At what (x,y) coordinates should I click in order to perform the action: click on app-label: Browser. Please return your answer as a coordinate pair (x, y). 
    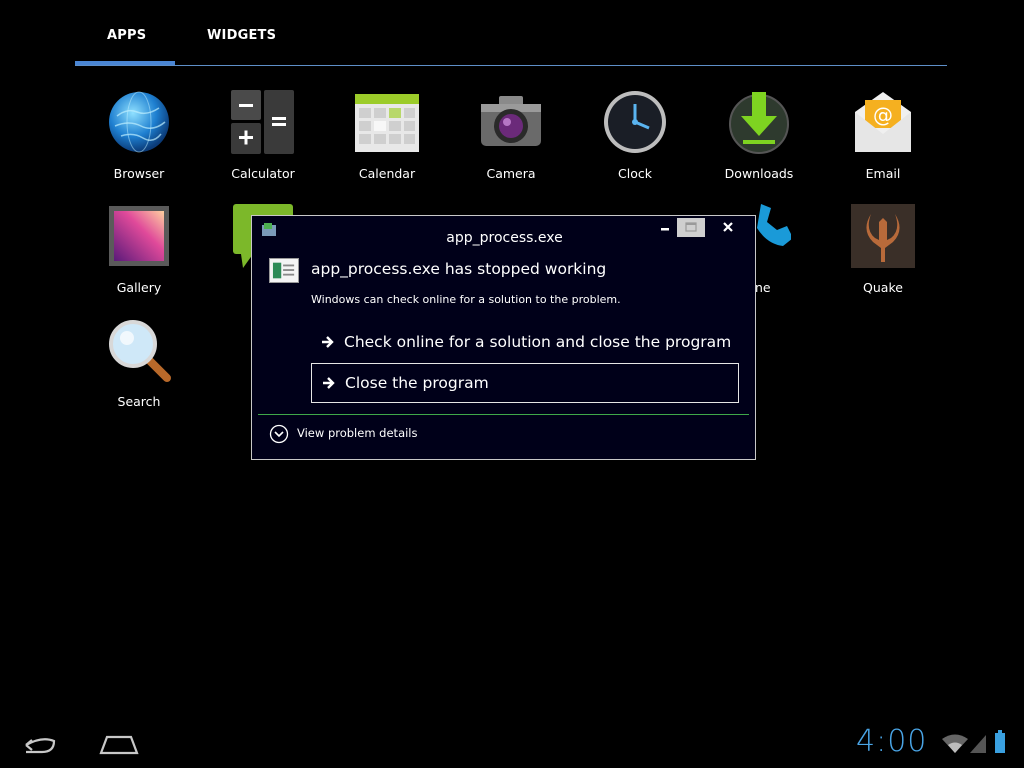
    Looking at the image, I should click on (139, 173).